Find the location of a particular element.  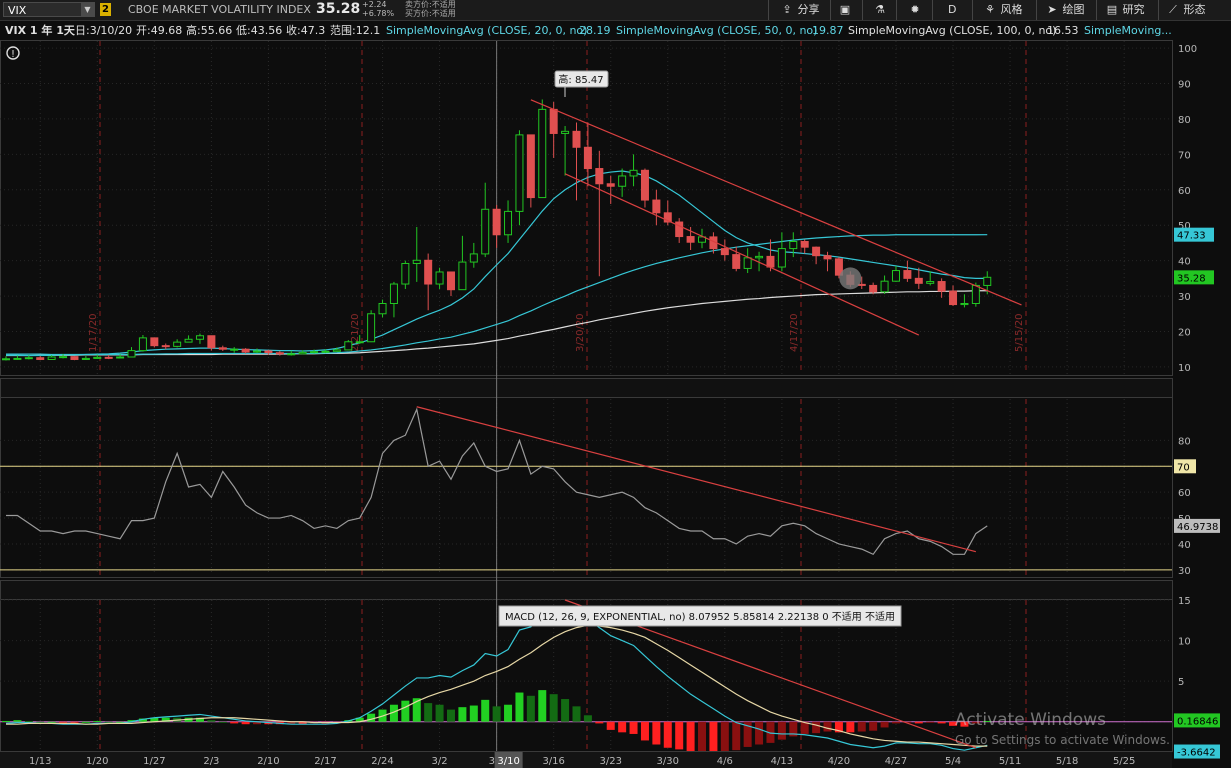

date-tick-label: 5/4 is located at coordinates (953, 761).